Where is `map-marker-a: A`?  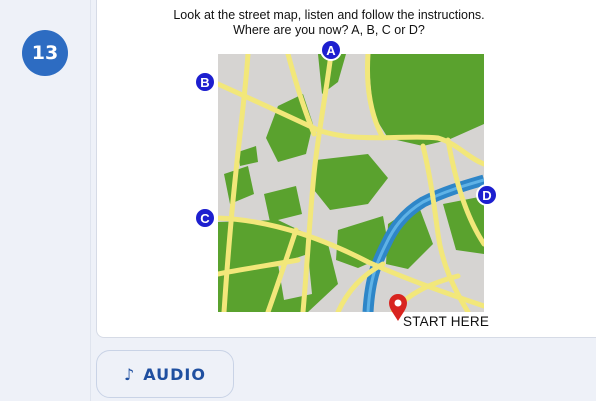
map-marker-a: A is located at coordinates (331, 50).